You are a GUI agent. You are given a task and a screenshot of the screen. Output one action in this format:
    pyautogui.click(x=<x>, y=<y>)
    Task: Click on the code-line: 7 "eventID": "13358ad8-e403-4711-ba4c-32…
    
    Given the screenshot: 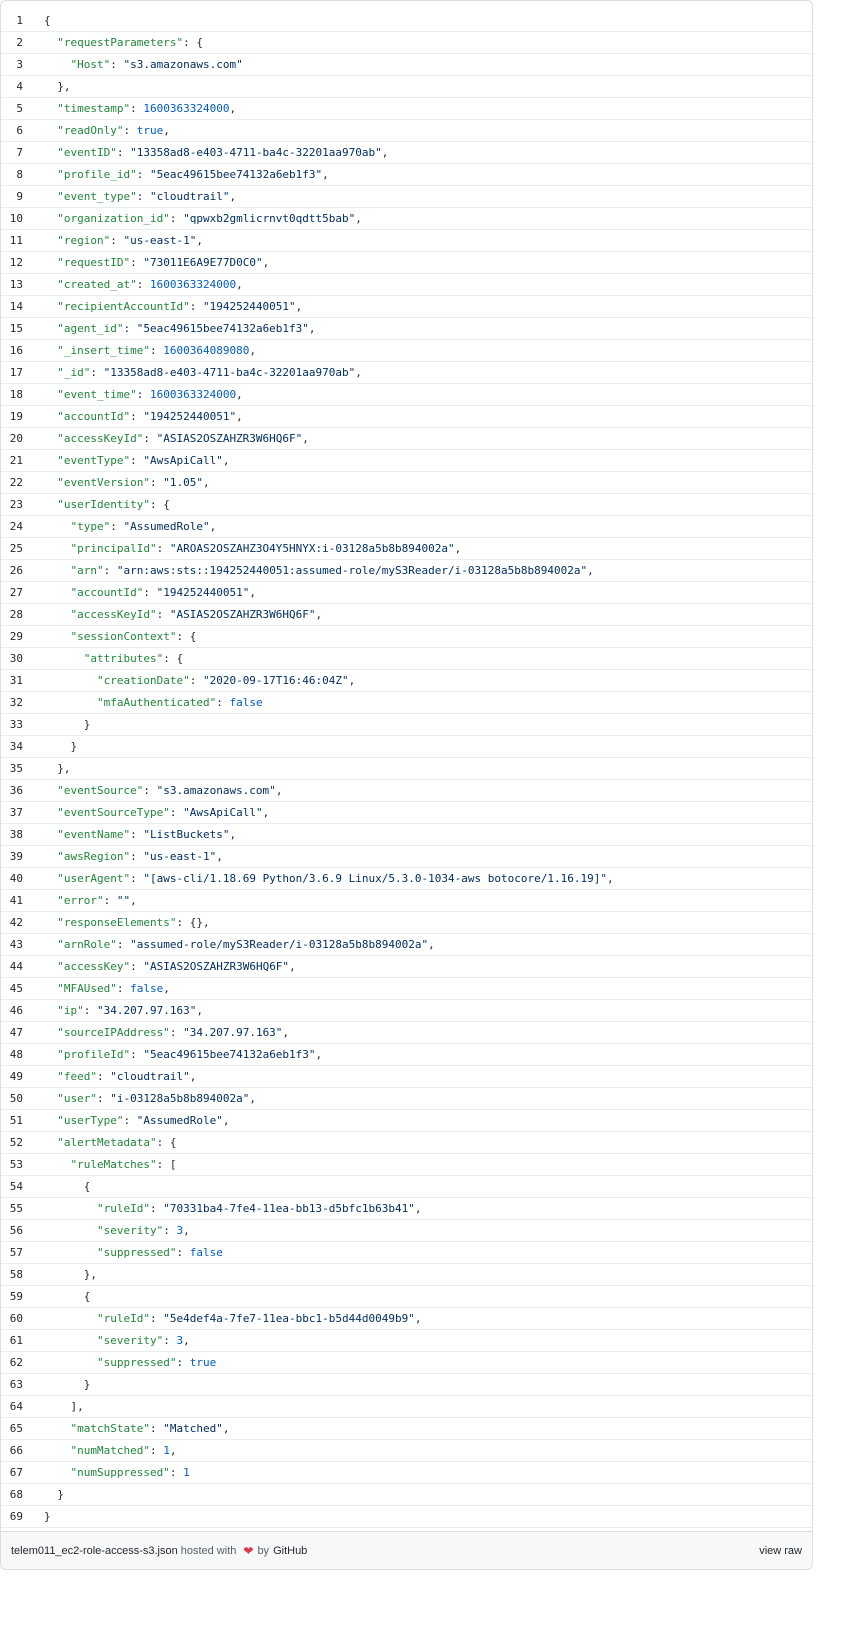 What is the action you would take?
    pyautogui.click(x=406, y=153)
    